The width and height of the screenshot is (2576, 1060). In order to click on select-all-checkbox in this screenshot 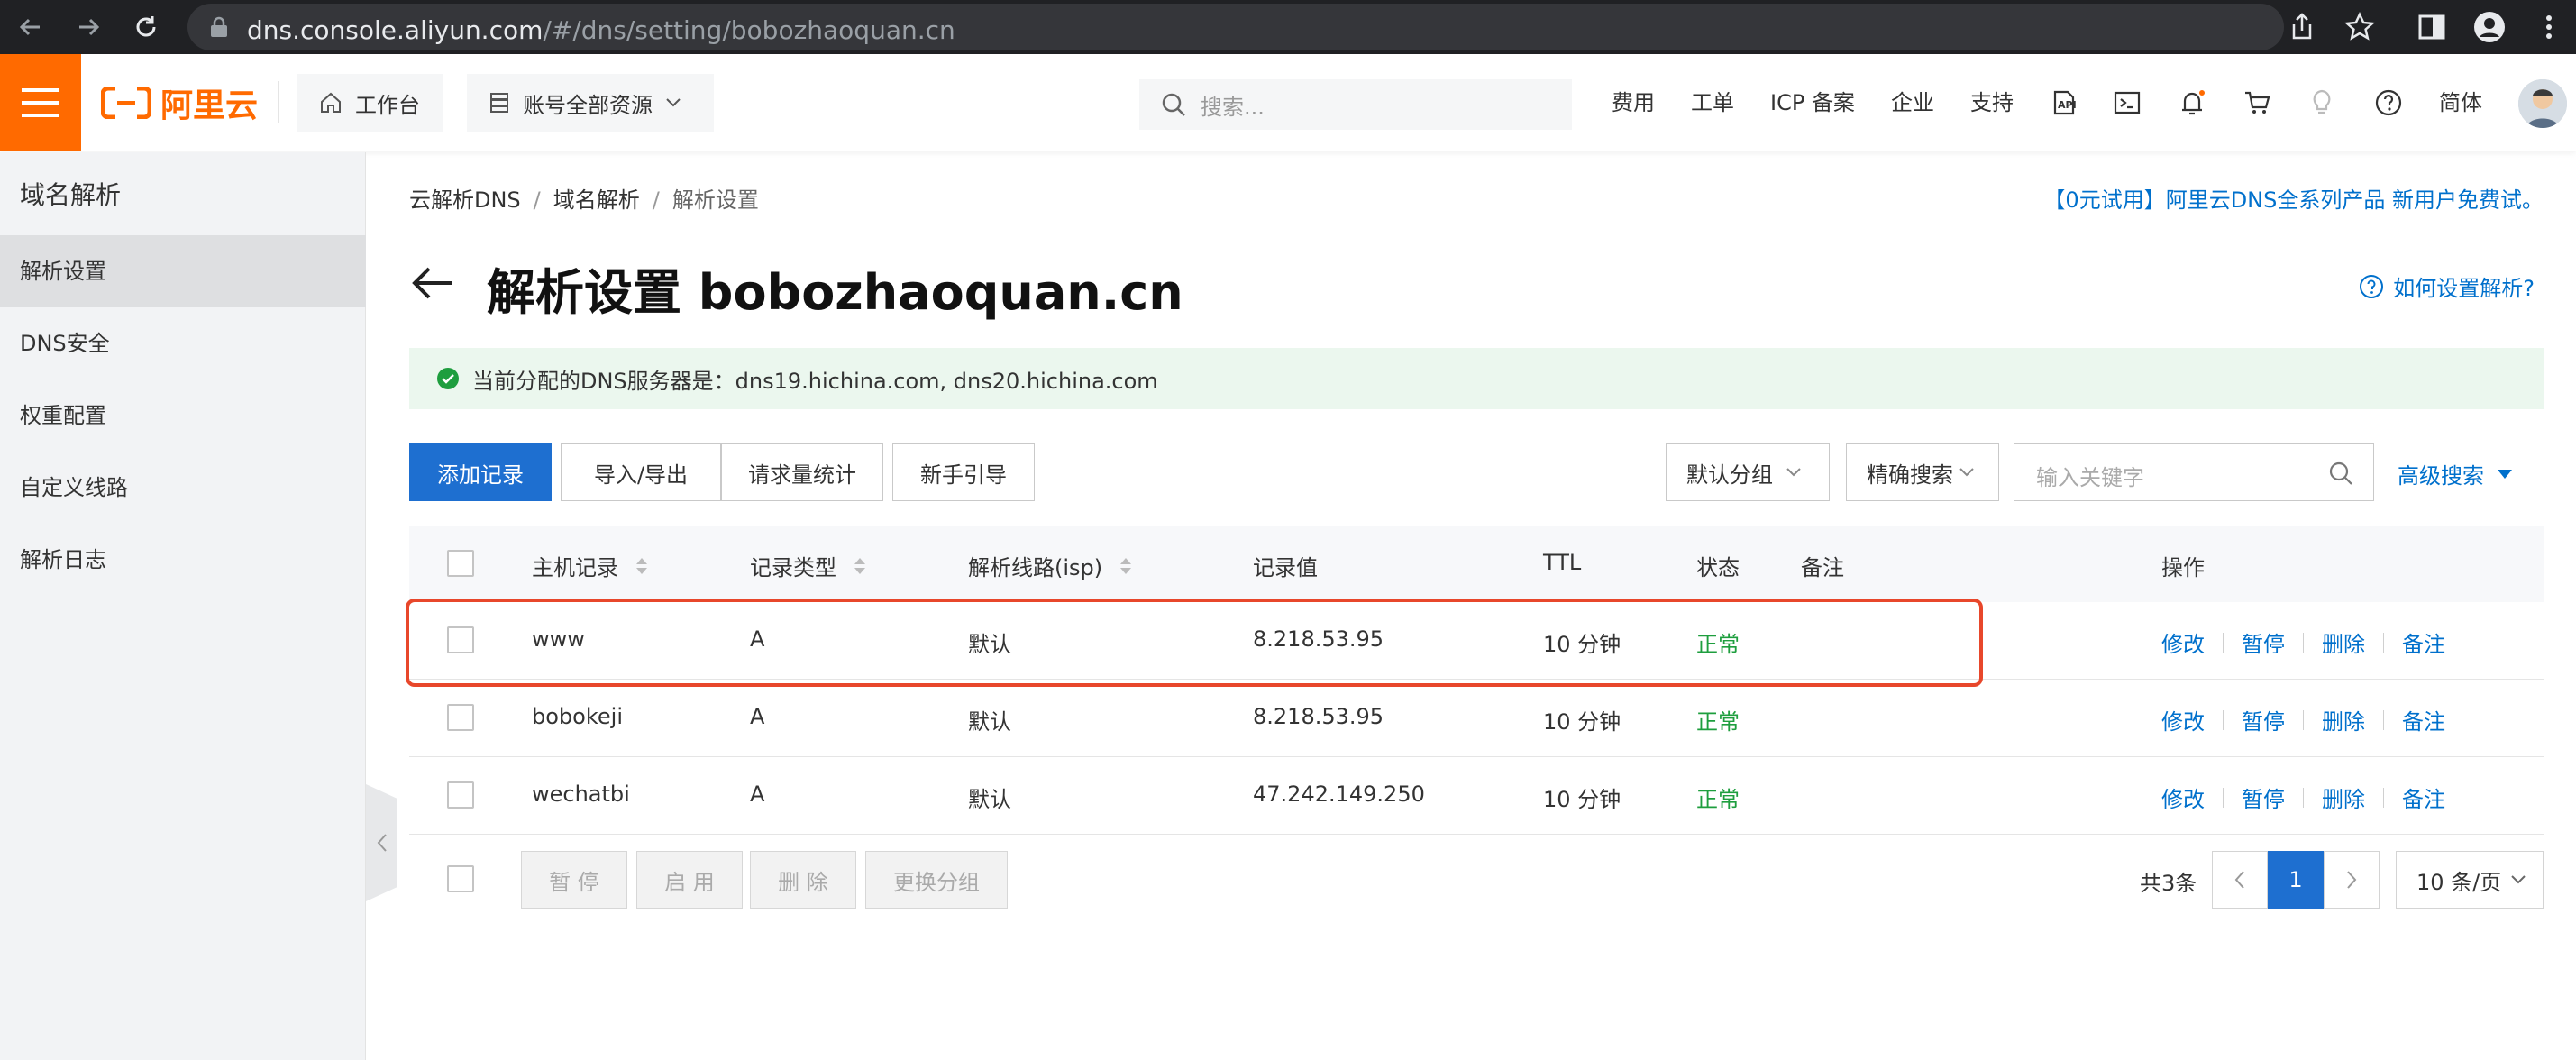, I will do `click(460, 563)`.